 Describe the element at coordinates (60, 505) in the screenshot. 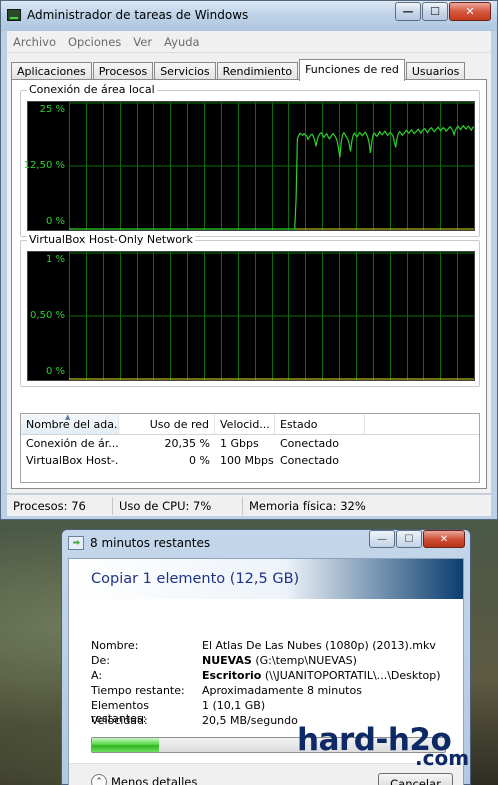

I see `status-processes: Procesos: 76` at that location.